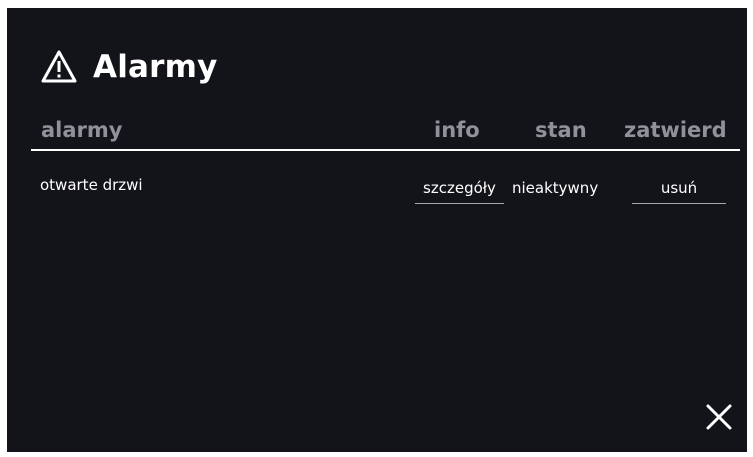 The height and width of the screenshot is (457, 753). What do you see at coordinates (675, 130) in the screenshot?
I see `column-header-zatwierd: zatwierd` at bounding box center [675, 130].